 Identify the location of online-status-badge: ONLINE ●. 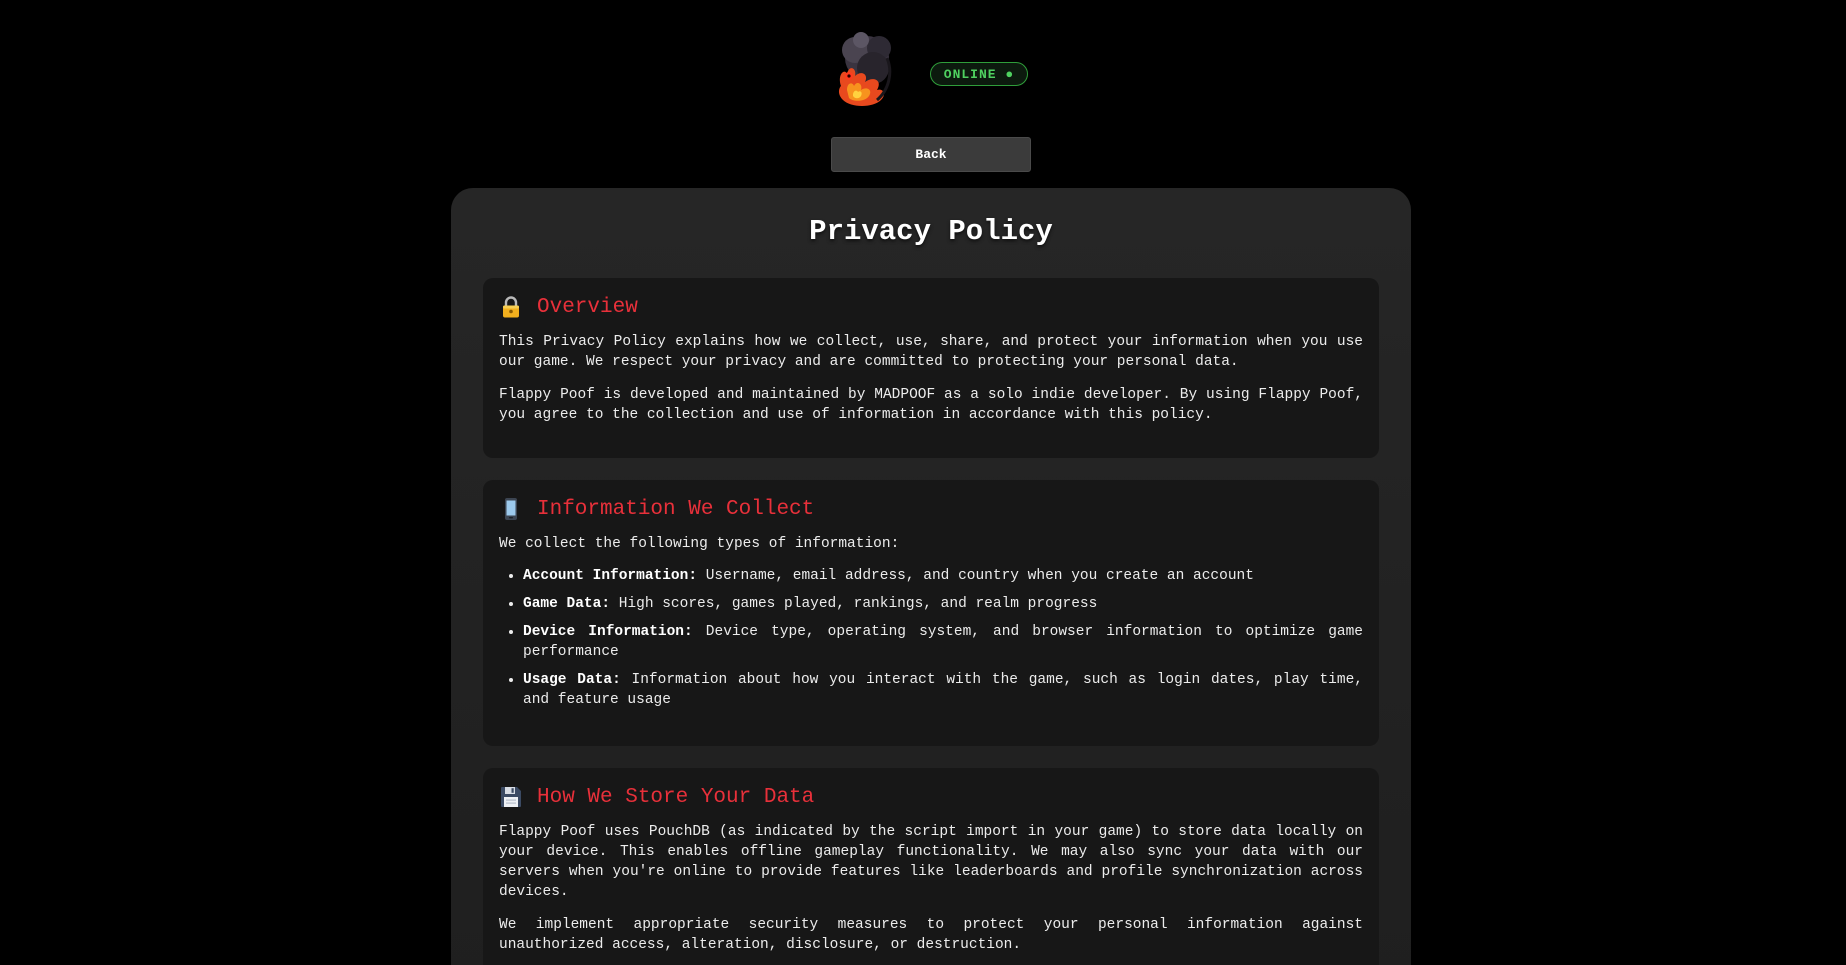
(979, 74).